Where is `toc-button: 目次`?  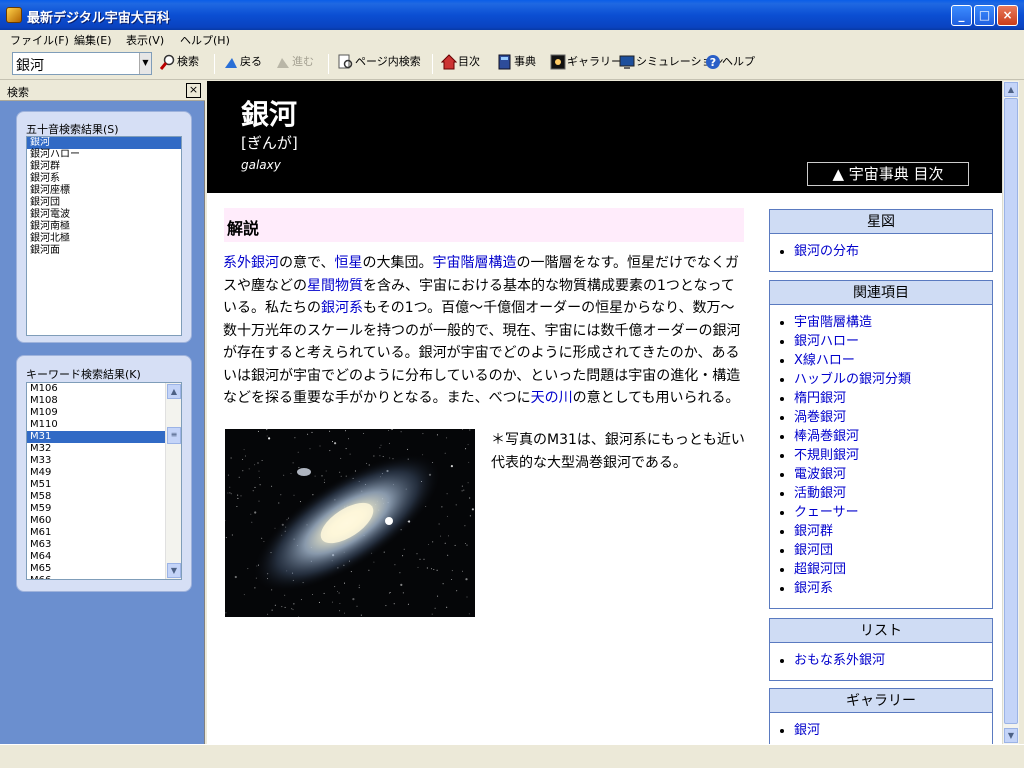 toc-button: 目次 is located at coordinates (460, 64).